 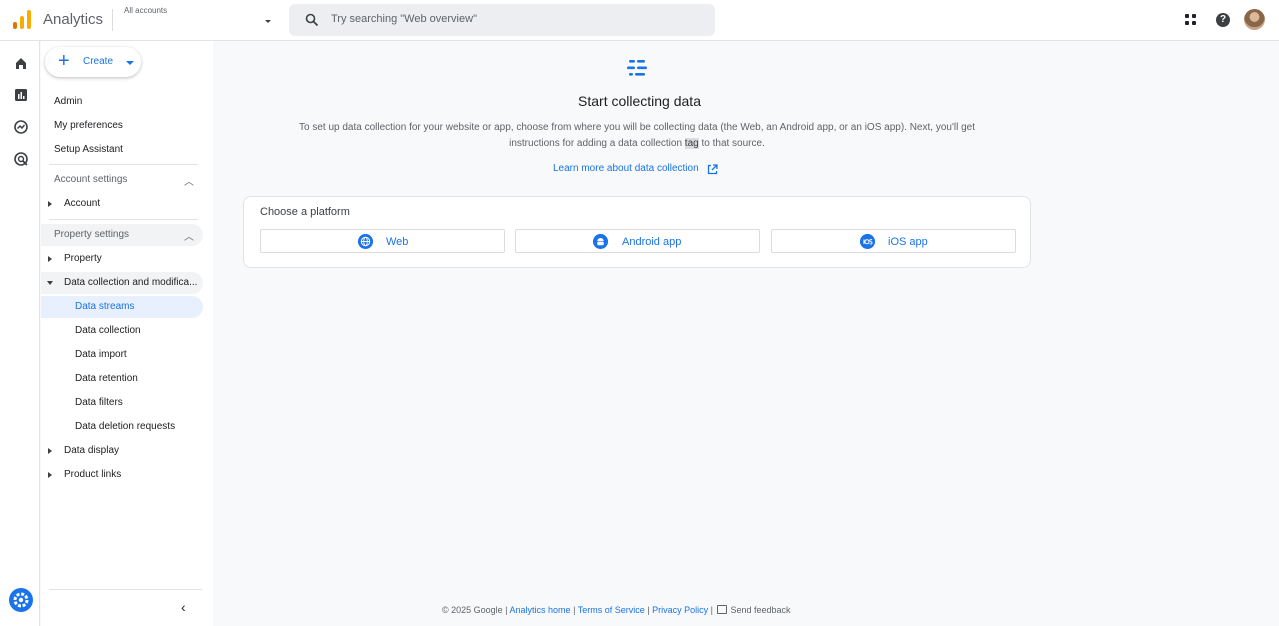 What do you see at coordinates (125, 589) in the screenshot?
I see `sidebar-bottom-divider` at bounding box center [125, 589].